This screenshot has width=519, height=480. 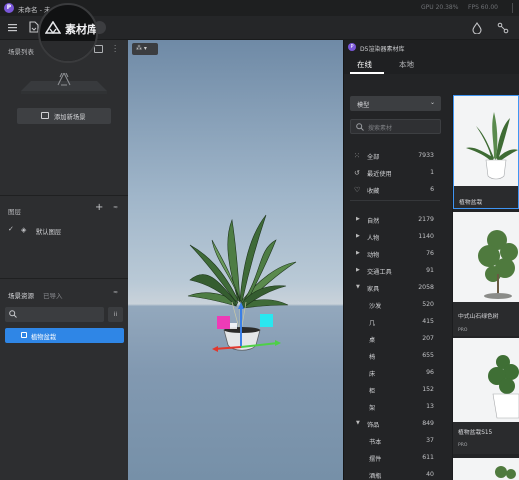 What do you see at coordinates (372, 340) in the screenshot?
I see `category-label: 桌` at bounding box center [372, 340].